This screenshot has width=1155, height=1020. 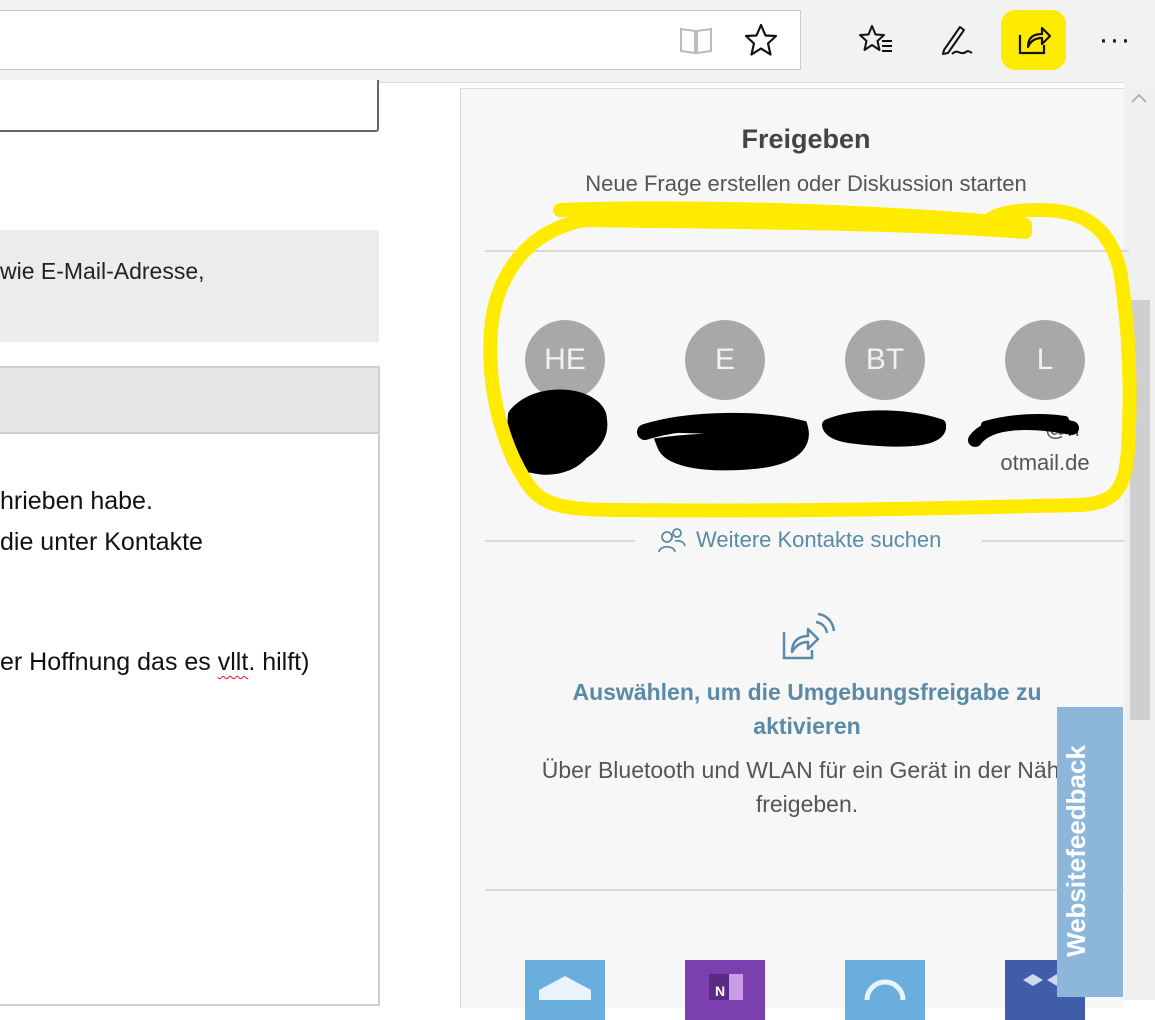 I want to click on more-menu-button: ···, so click(x=1115, y=40).